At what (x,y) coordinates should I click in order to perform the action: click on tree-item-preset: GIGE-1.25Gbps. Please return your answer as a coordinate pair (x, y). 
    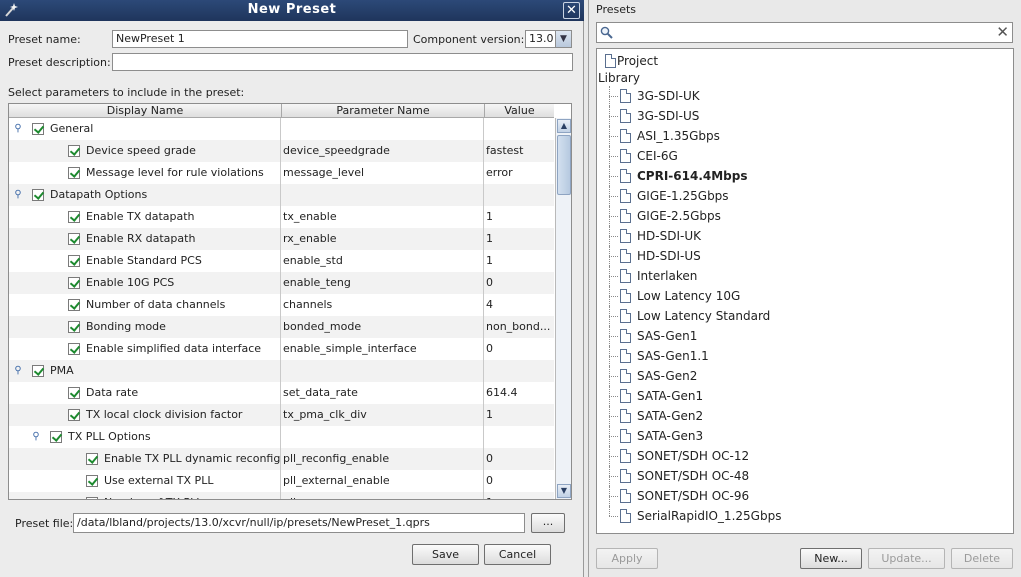
    Looking at the image, I should click on (802, 196).